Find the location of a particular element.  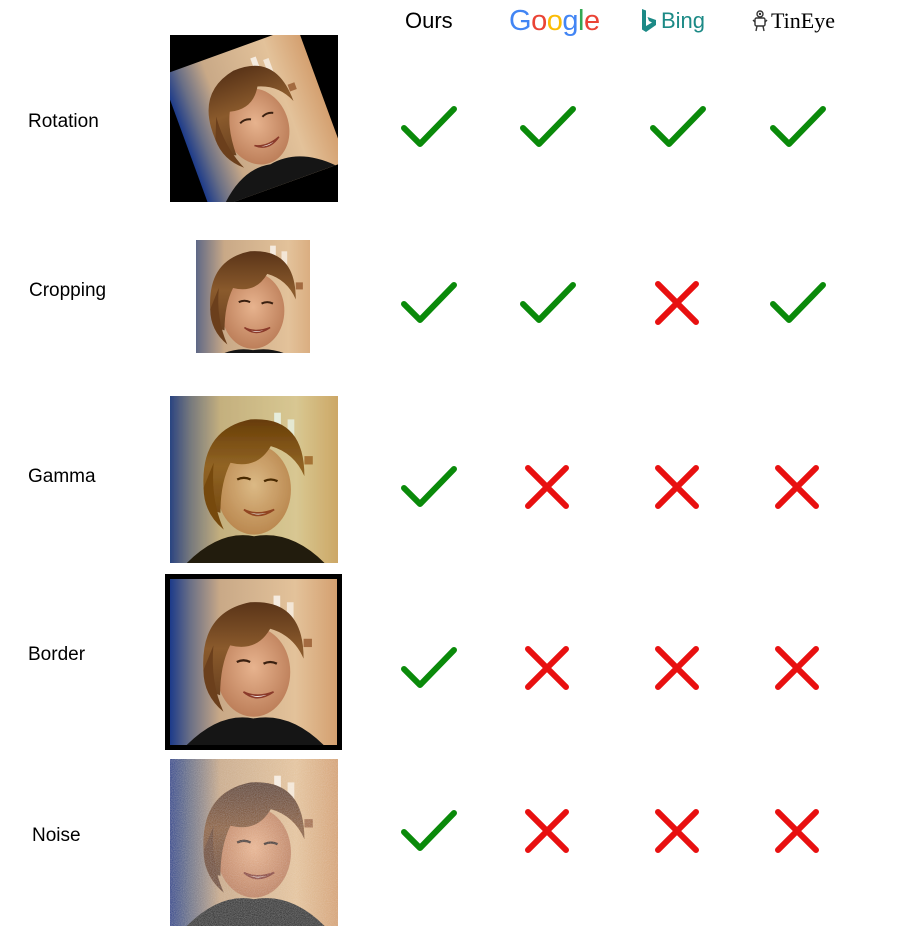

portrait-thumbnail-rotation is located at coordinates (254, 118).